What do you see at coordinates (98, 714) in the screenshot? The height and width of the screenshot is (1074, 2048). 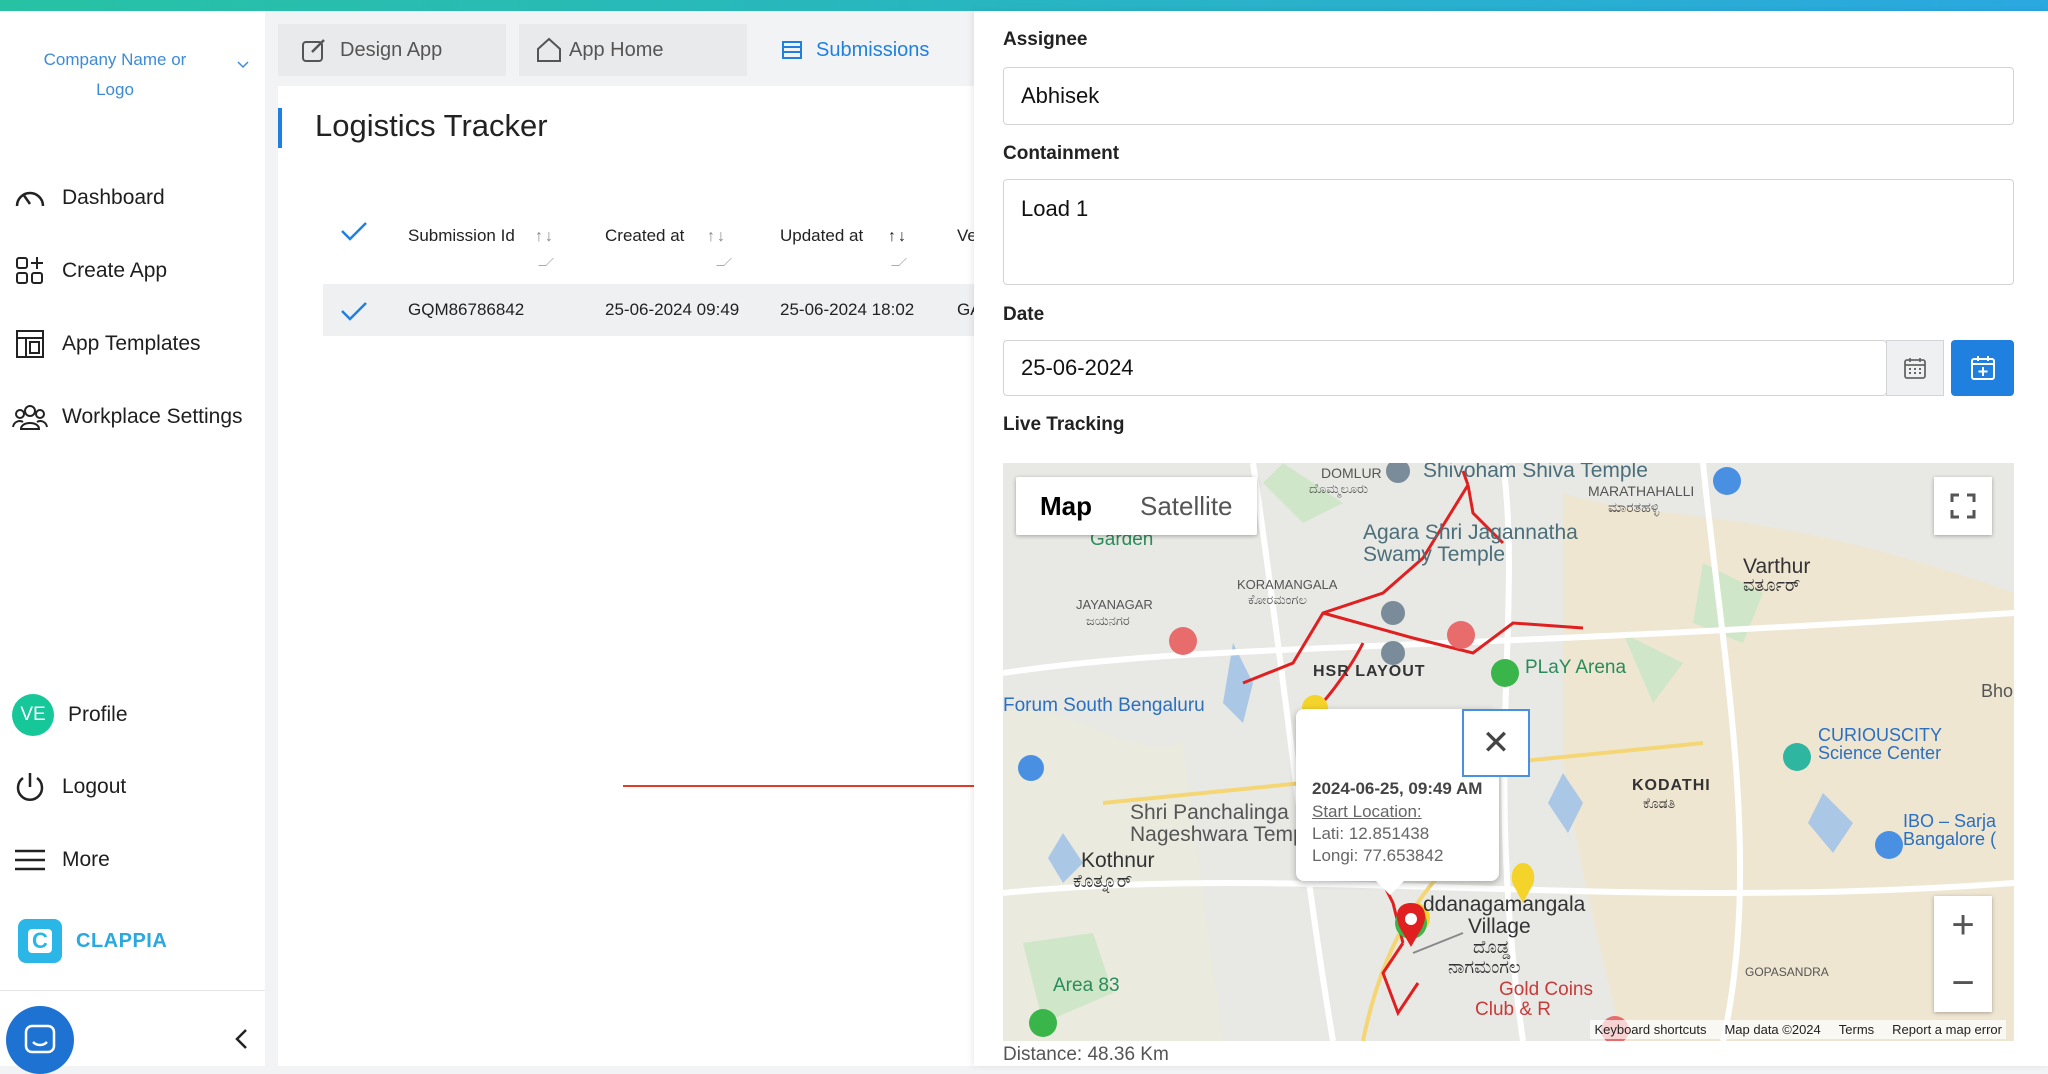 I see `sidebar-item-label: Profile` at bounding box center [98, 714].